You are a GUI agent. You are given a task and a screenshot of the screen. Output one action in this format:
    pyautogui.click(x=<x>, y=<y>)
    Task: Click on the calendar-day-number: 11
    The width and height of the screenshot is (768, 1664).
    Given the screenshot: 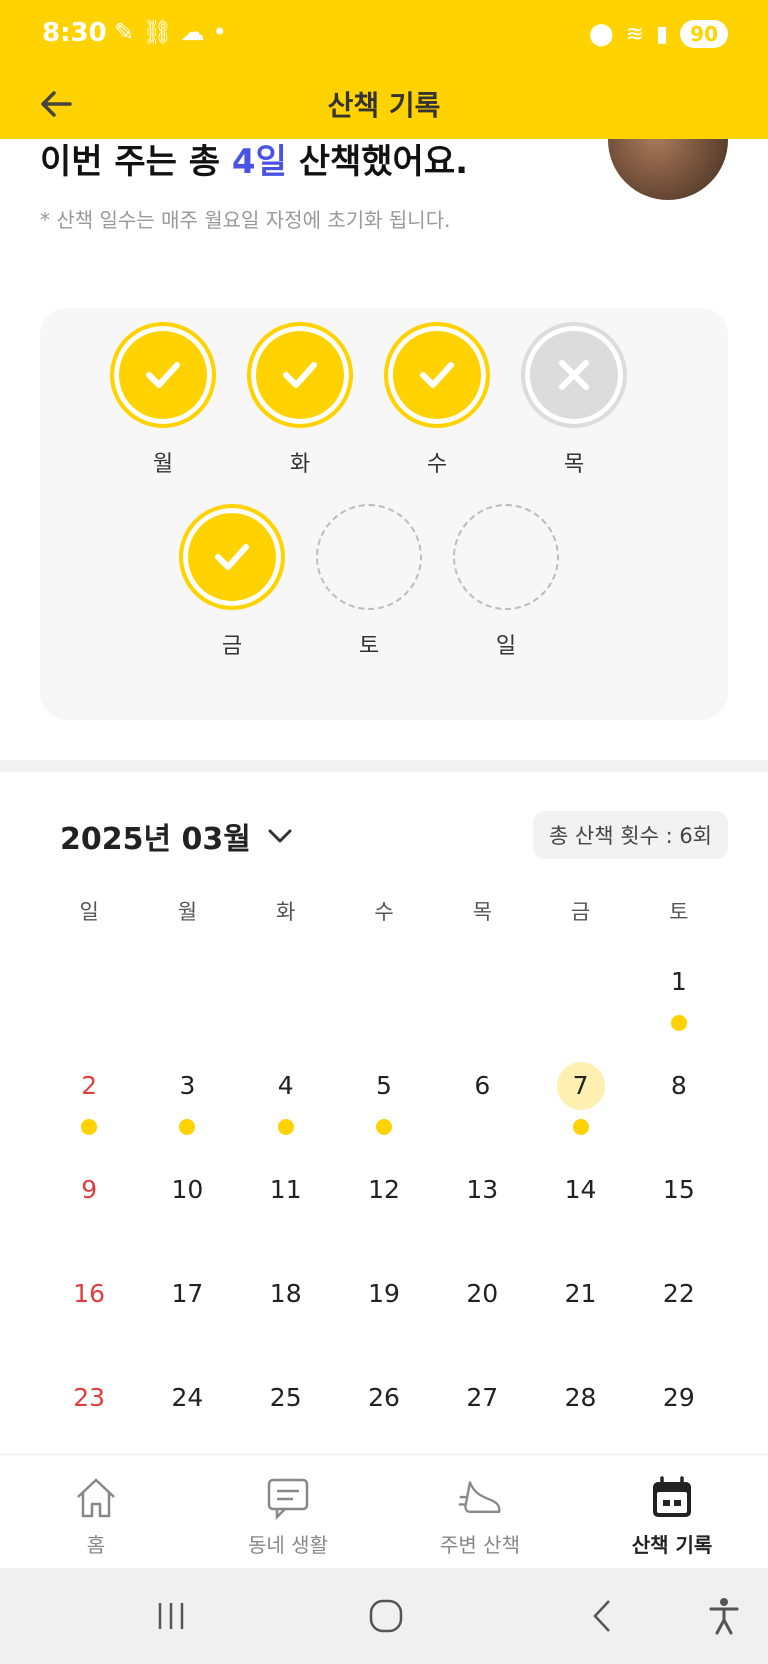 What is the action you would take?
    pyautogui.click(x=285, y=1189)
    